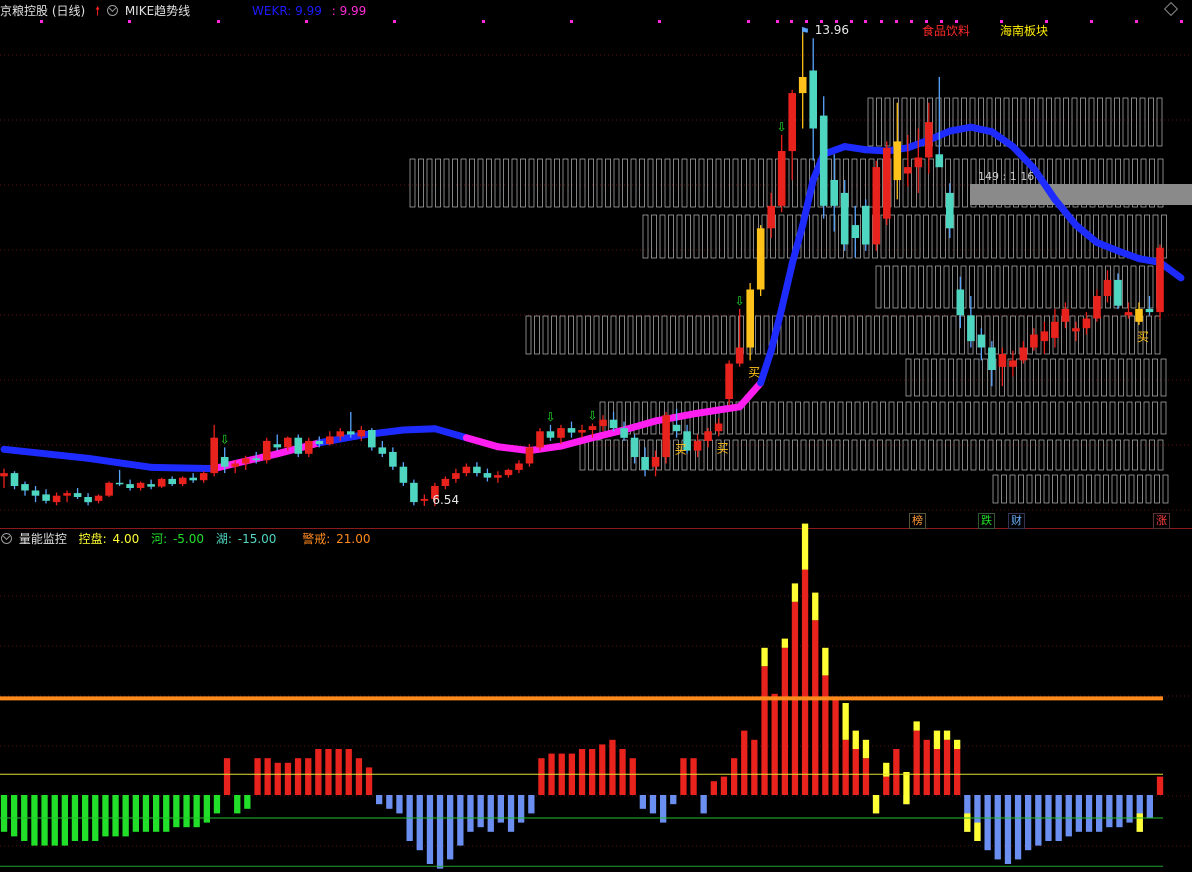 The height and width of the screenshot is (872, 1192). I want to click on cost-band-rect, so click(1081, 194).